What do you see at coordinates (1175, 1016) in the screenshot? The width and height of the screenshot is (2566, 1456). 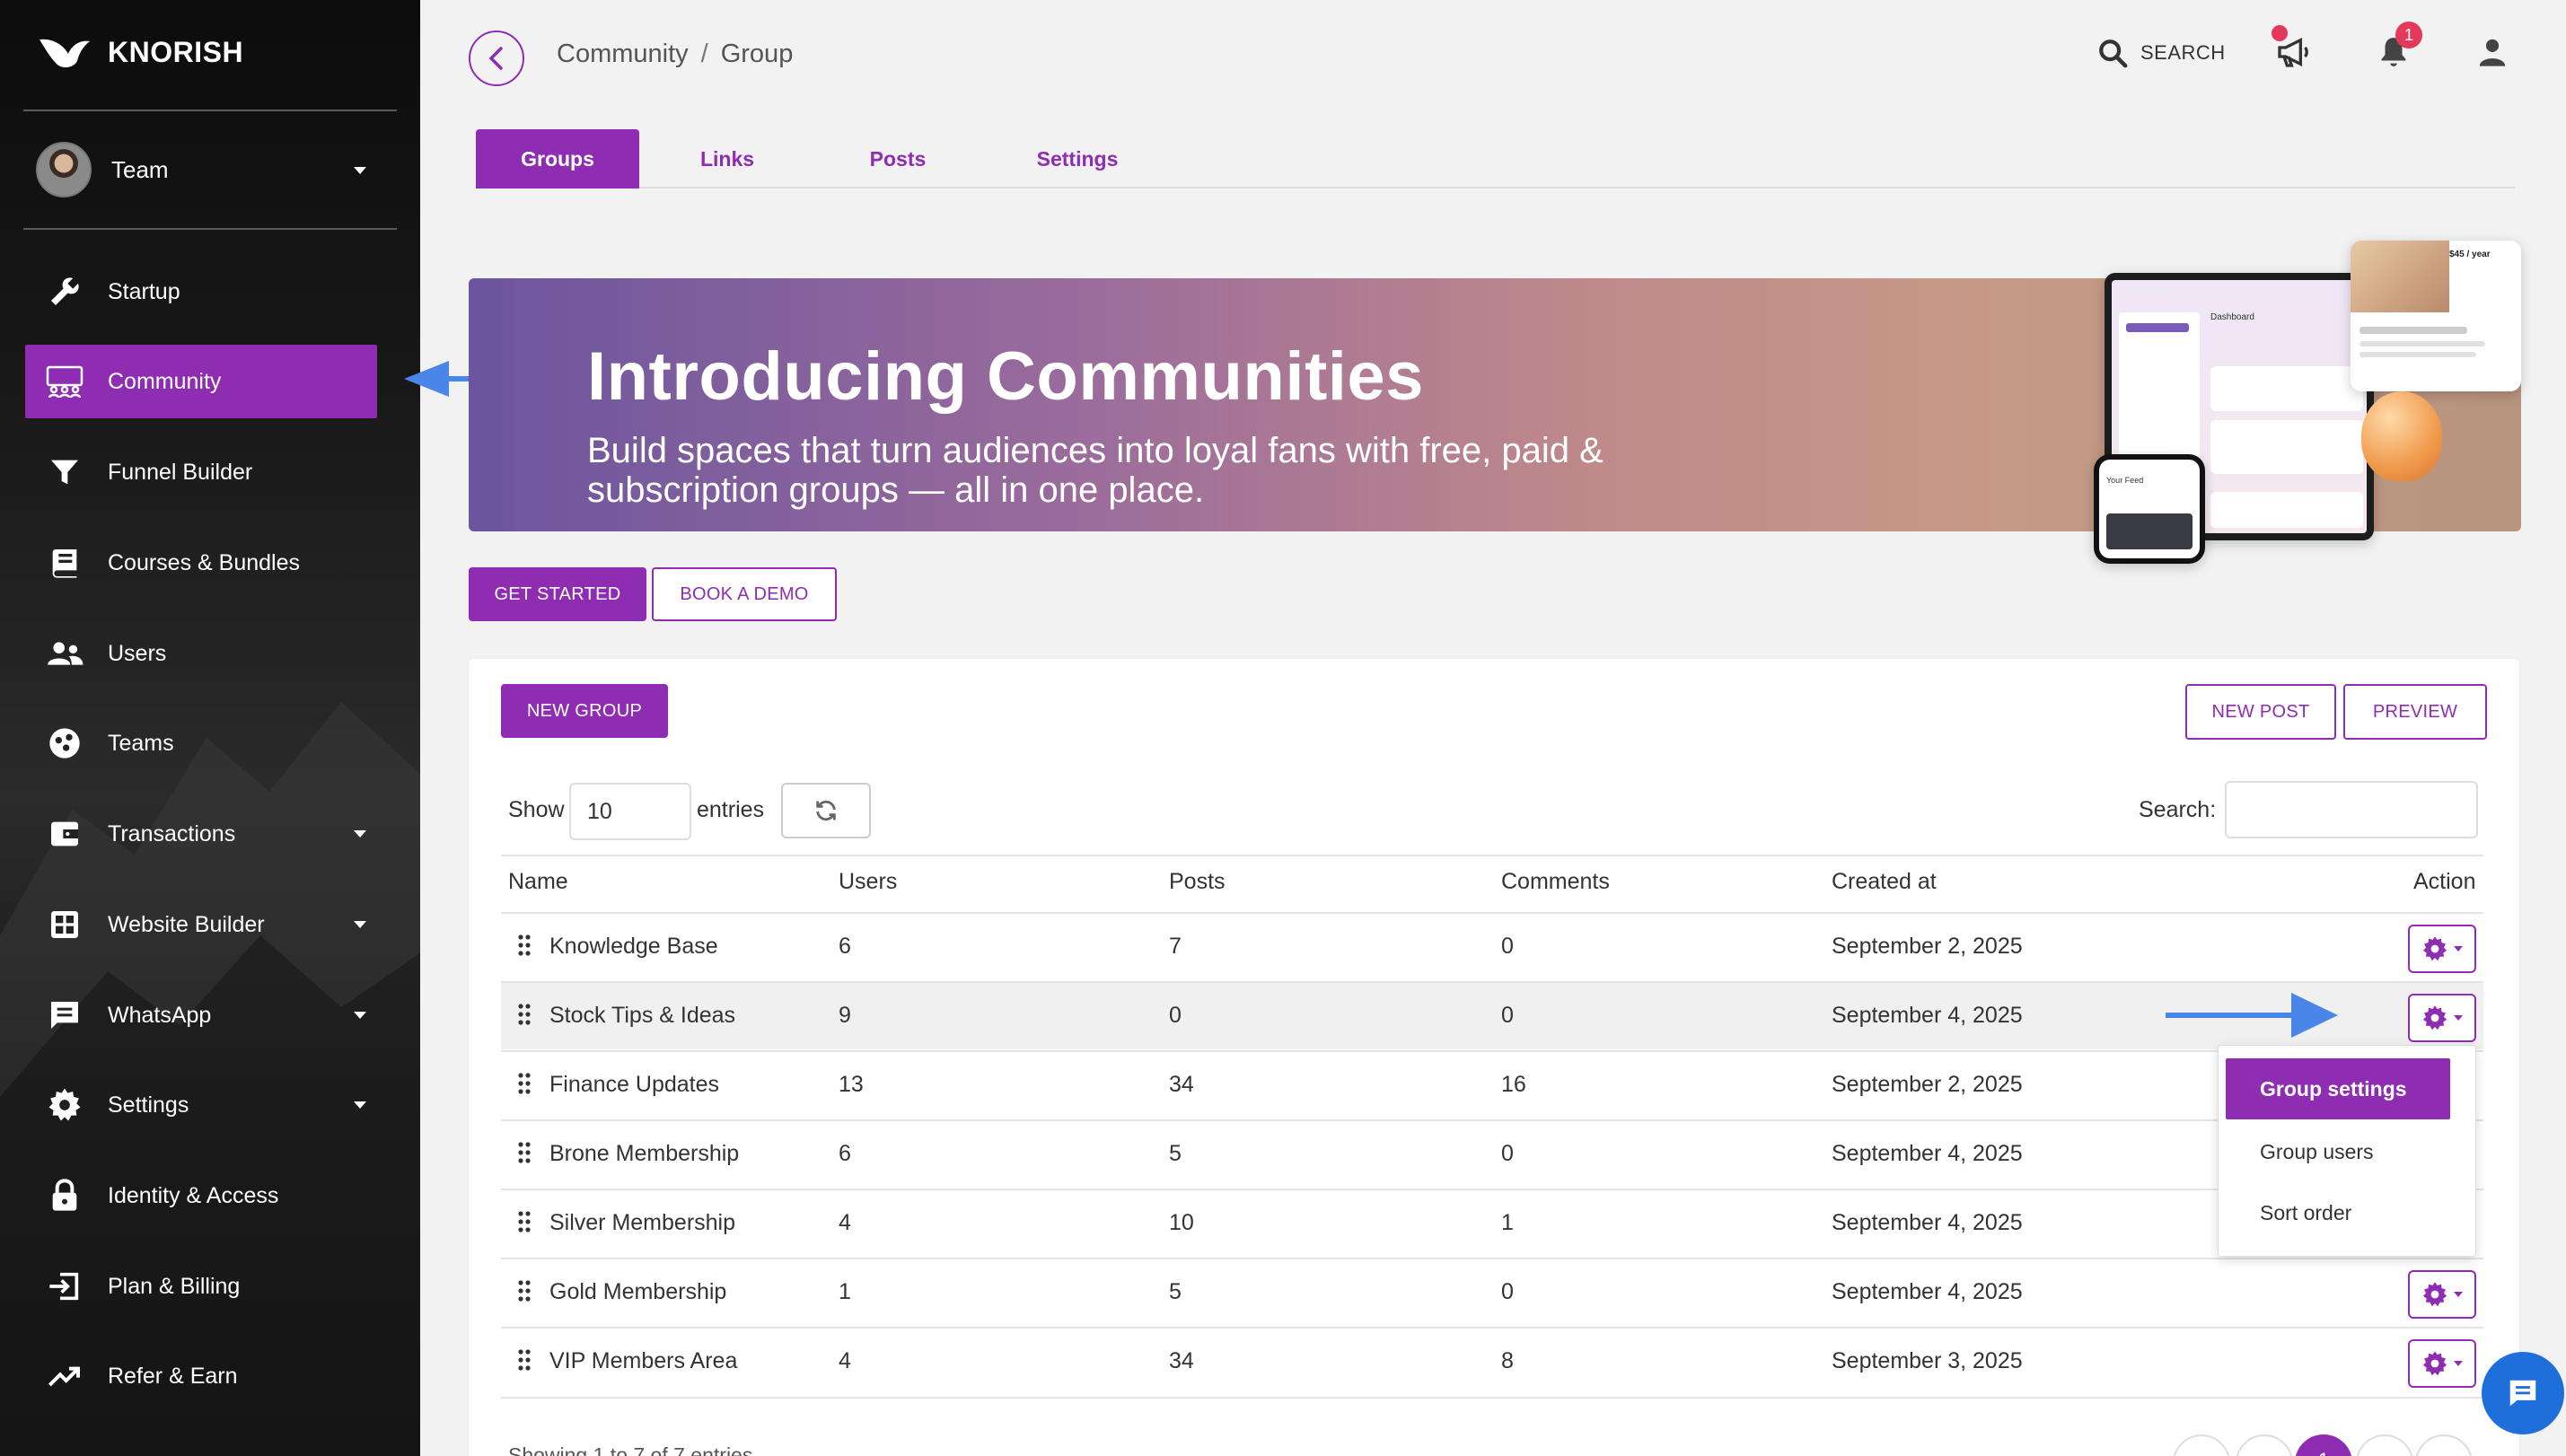 I see `cell-posts: 0` at bounding box center [1175, 1016].